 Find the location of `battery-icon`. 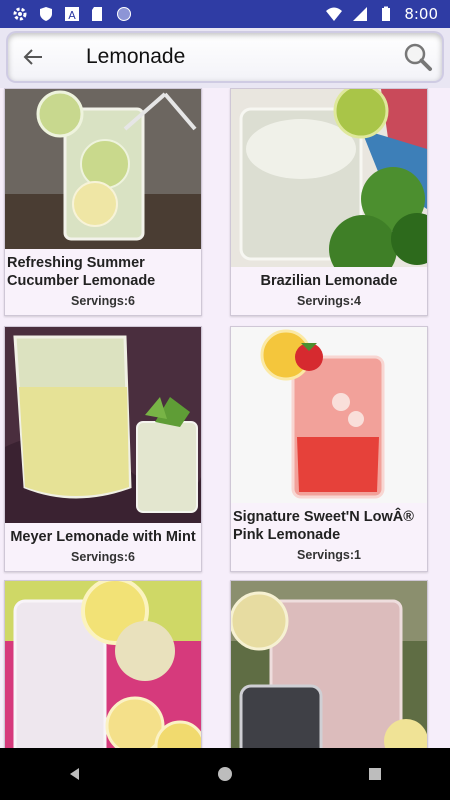

battery-icon is located at coordinates (386, 13).